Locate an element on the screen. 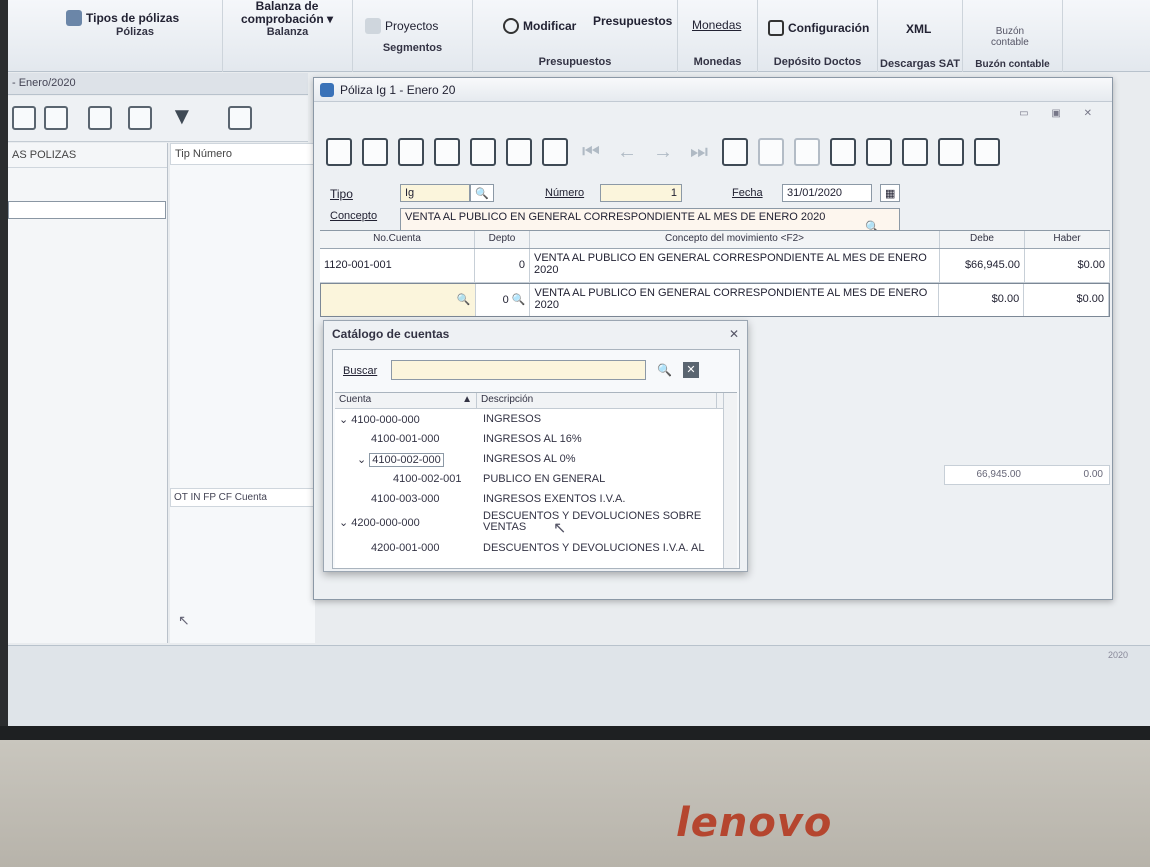  tree-row: ⌄ 4100-000-000 INGRESOS is located at coordinates (536, 419).